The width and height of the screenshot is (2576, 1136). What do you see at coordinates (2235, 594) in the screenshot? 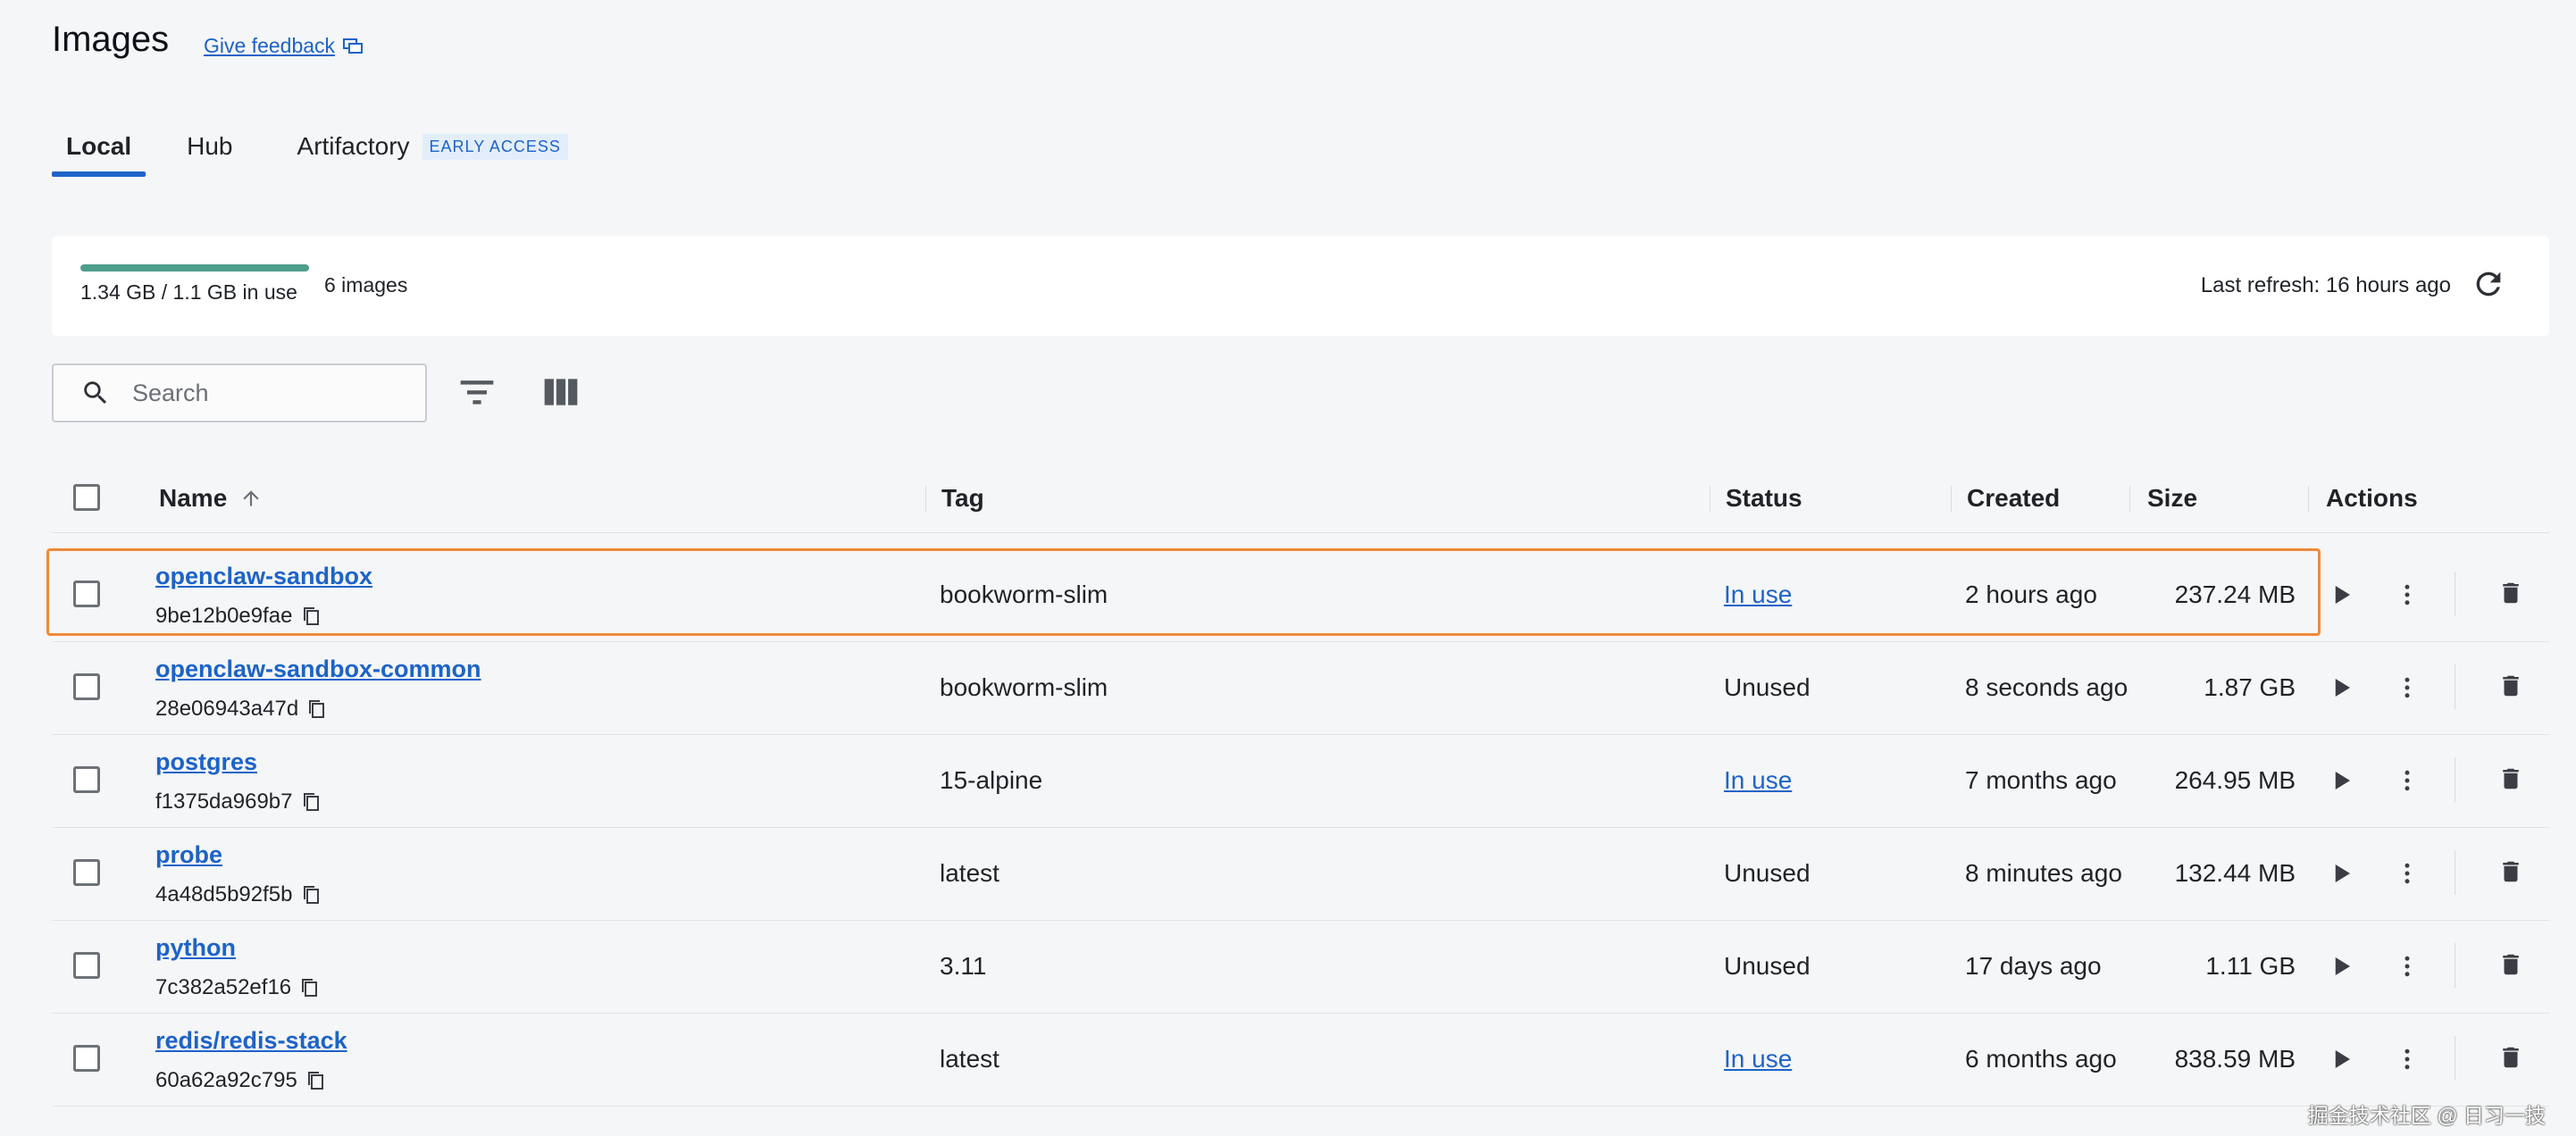
I see `image-size: 237.24 MB` at bounding box center [2235, 594].